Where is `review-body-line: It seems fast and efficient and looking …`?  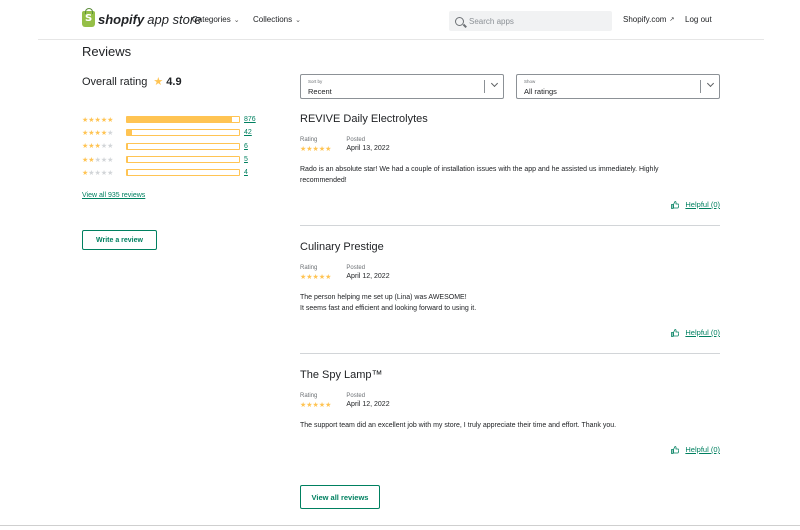
review-body-line: It seems fast and efficient and looking … is located at coordinates (388, 308).